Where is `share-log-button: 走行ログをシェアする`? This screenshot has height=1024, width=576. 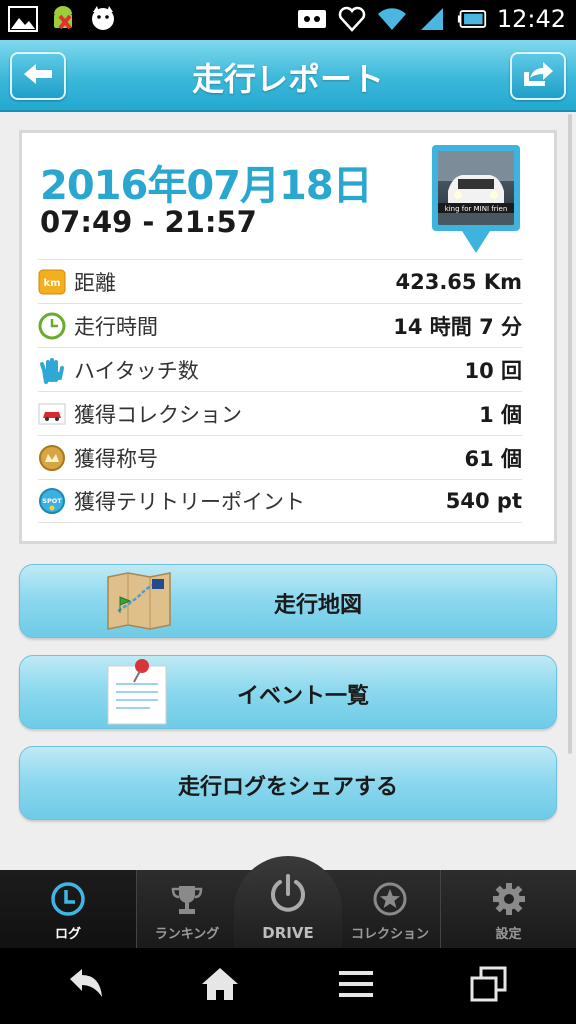 share-log-button: 走行ログをシェアする is located at coordinates (288, 783).